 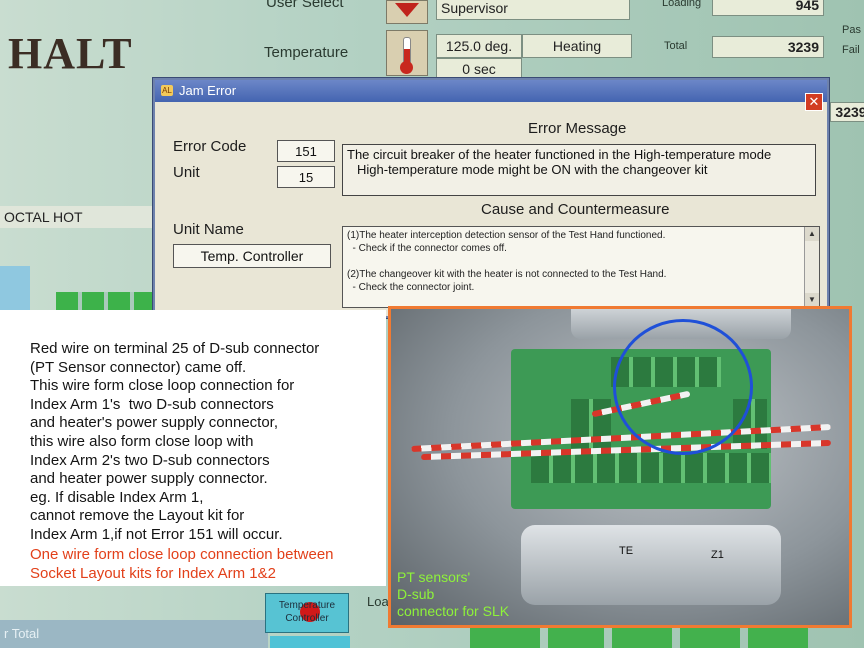 What do you see at coordinates (306, 151) in the screenshot?
I see `error-code-value: 151` at bounding box center [306, 151].